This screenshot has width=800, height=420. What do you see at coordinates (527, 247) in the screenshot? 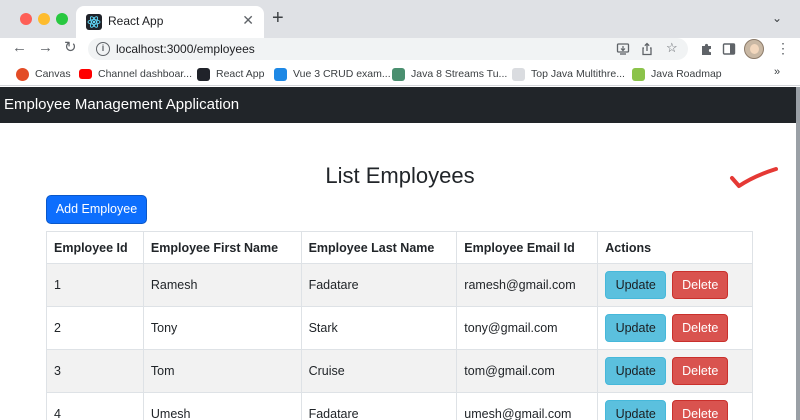
I see `column-header: Employee Email Id` at bounding box center [527, 247].